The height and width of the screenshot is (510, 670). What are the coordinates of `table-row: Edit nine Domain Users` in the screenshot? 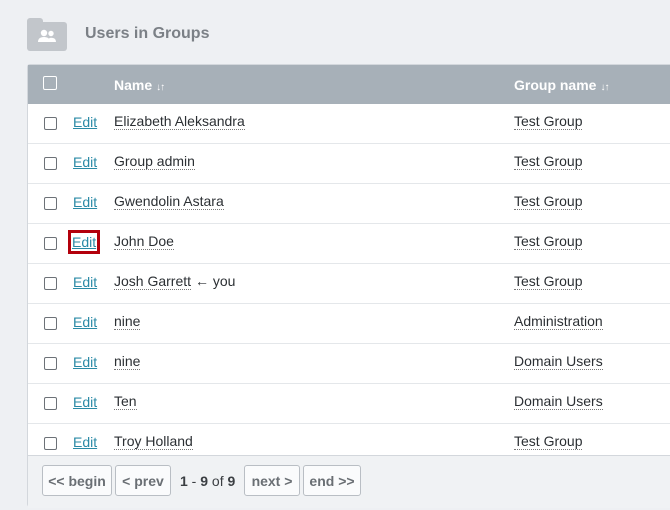 It's located at (349, 364).